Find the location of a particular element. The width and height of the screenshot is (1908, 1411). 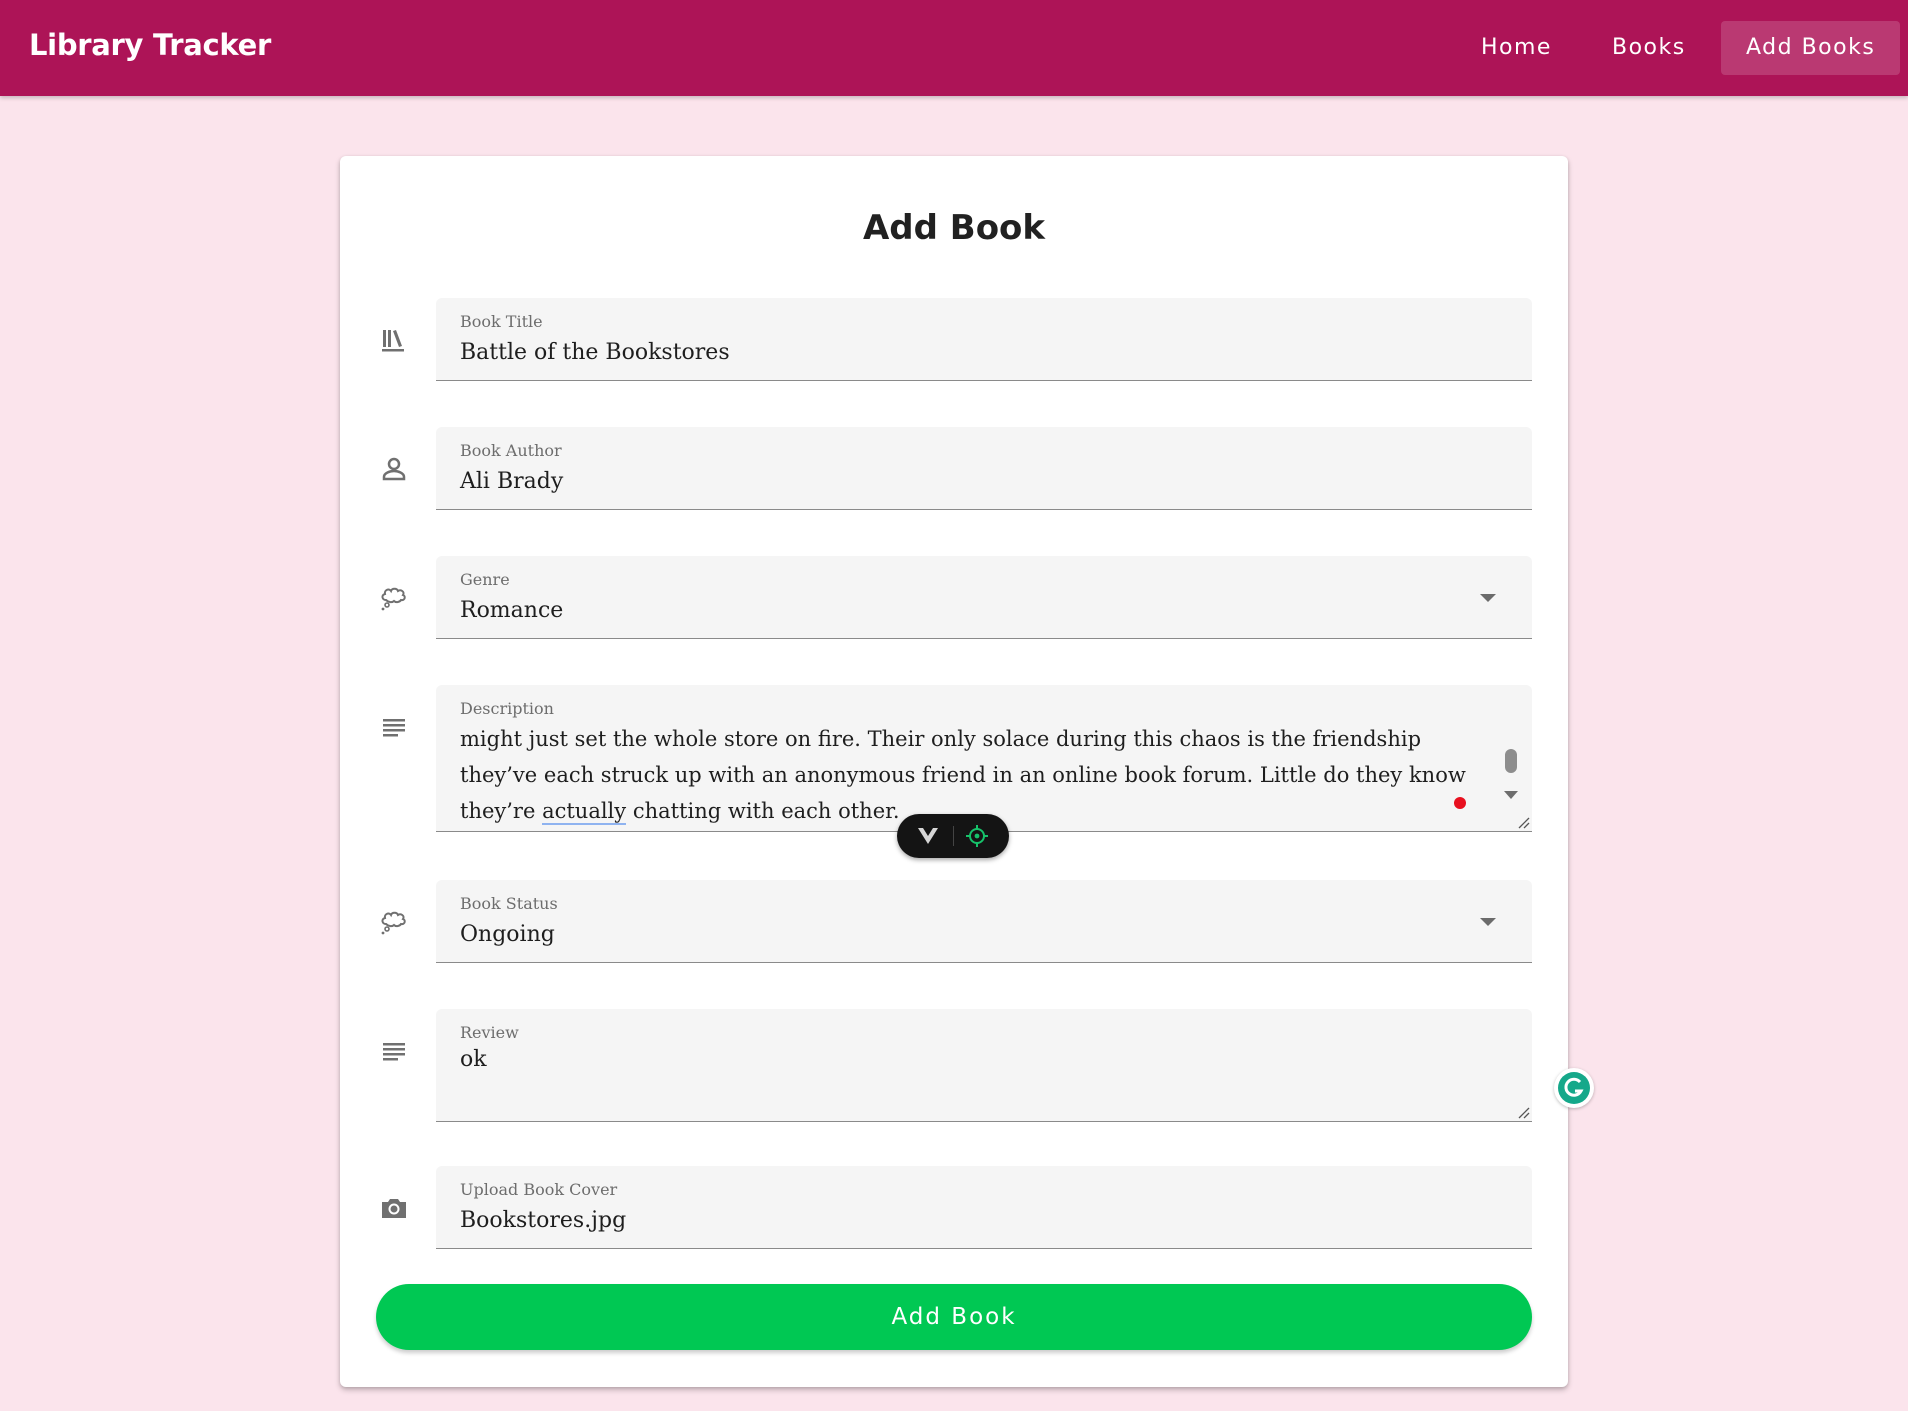

floating-extension-toolbar is located at coordinates (953, 836).